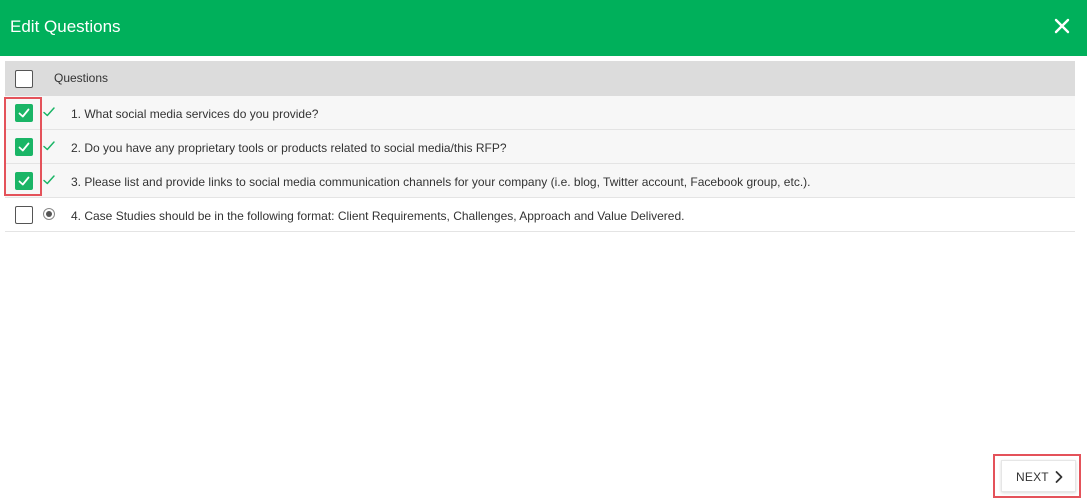 The width and height of the screenshot is (1087, 499). What do you see at coordinates (24, 79) in the screenshot?
I see `select-all-checkbox` at bounding box center [24, 79].